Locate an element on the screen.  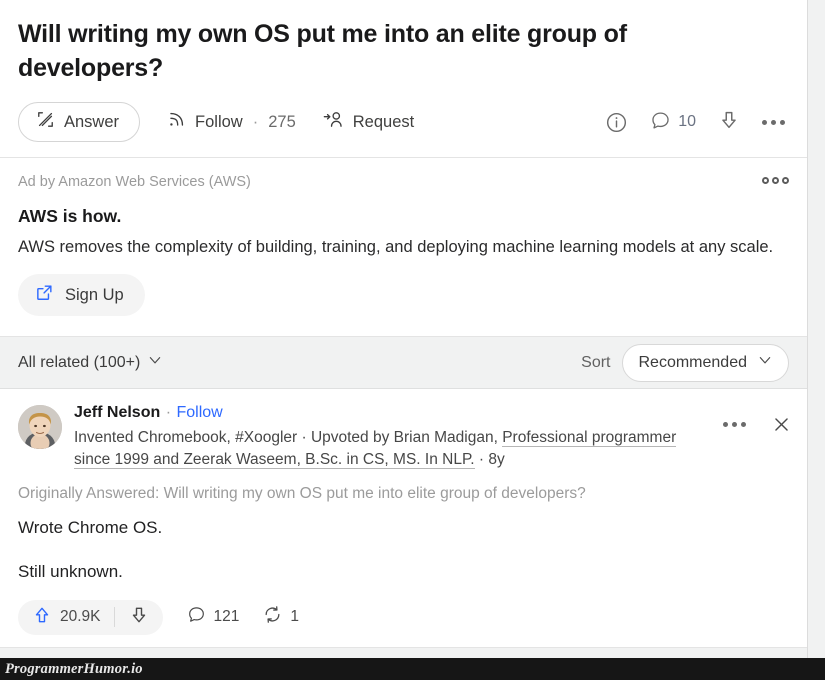
external-link-icon is located at coordinates (44, 295).